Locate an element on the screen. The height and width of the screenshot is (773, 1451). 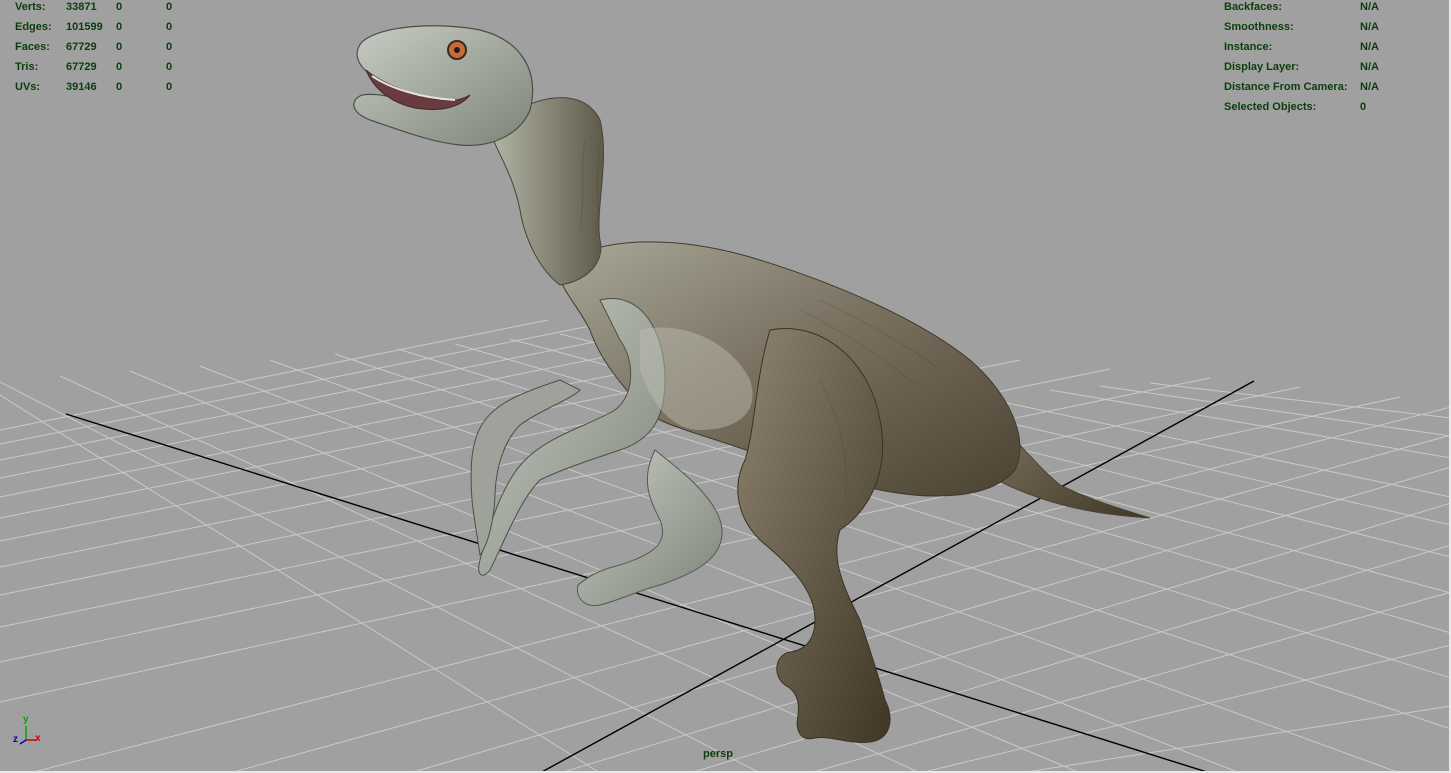
gizmo-y-label: y is located at coordinates (26, 719).